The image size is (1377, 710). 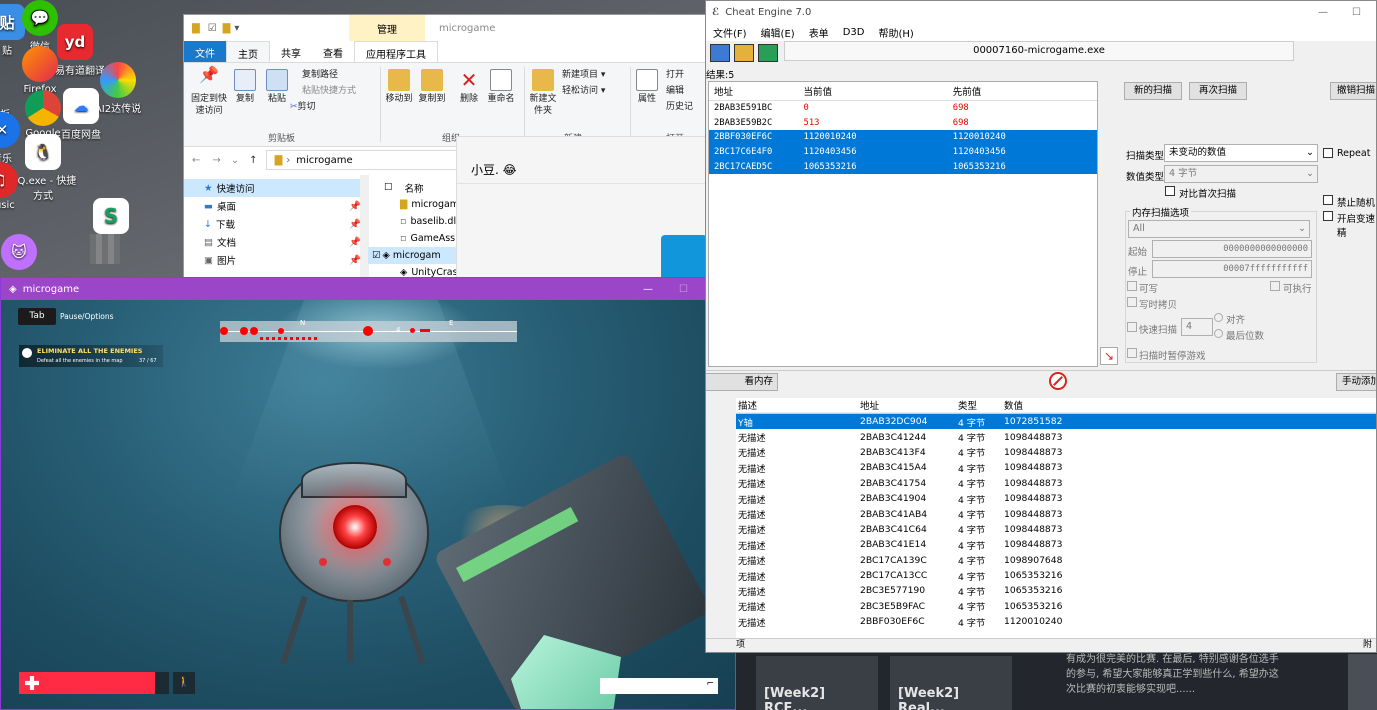 I want to click on table-row: 无描述 2BAB3C41754 4 字节 1098448873, so click(x=1056, y=483).